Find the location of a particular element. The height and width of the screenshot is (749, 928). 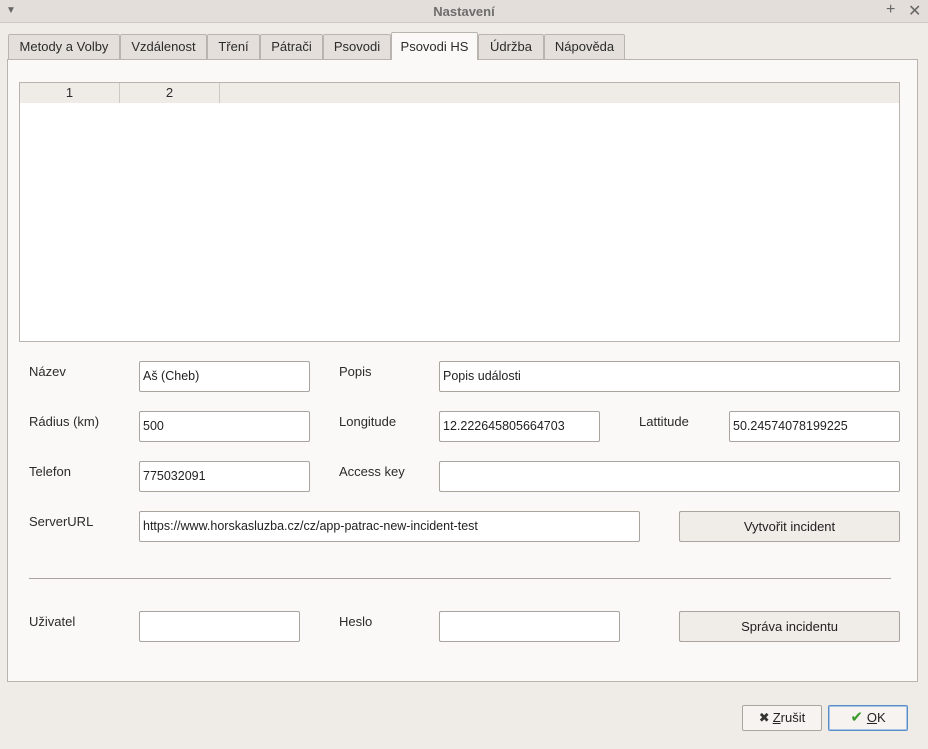

cancel-button: ✖ Zrušit is located at coordinates (782, 718).